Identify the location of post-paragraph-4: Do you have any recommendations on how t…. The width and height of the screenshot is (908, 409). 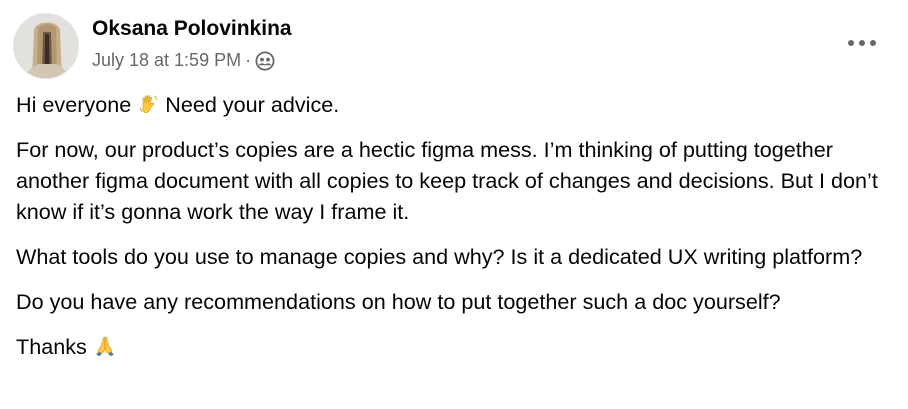
(398, 301).